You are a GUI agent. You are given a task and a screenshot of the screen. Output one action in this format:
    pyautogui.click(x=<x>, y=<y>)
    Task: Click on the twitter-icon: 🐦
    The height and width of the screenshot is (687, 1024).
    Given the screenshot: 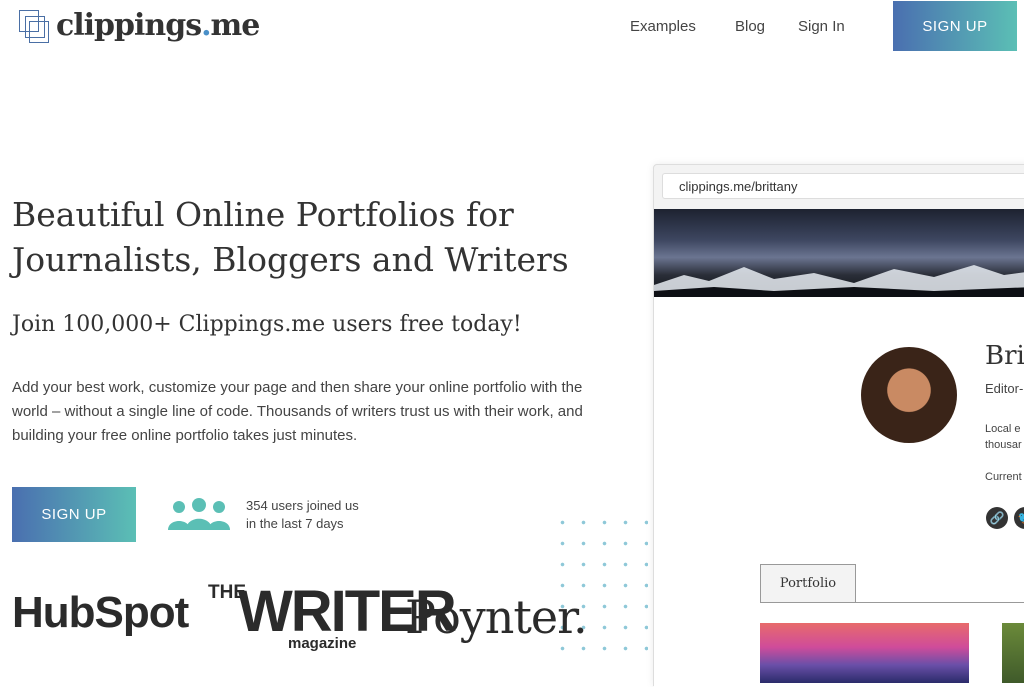 What is the action you would take?
    pyautogui.click(x=1019, y=518)
    